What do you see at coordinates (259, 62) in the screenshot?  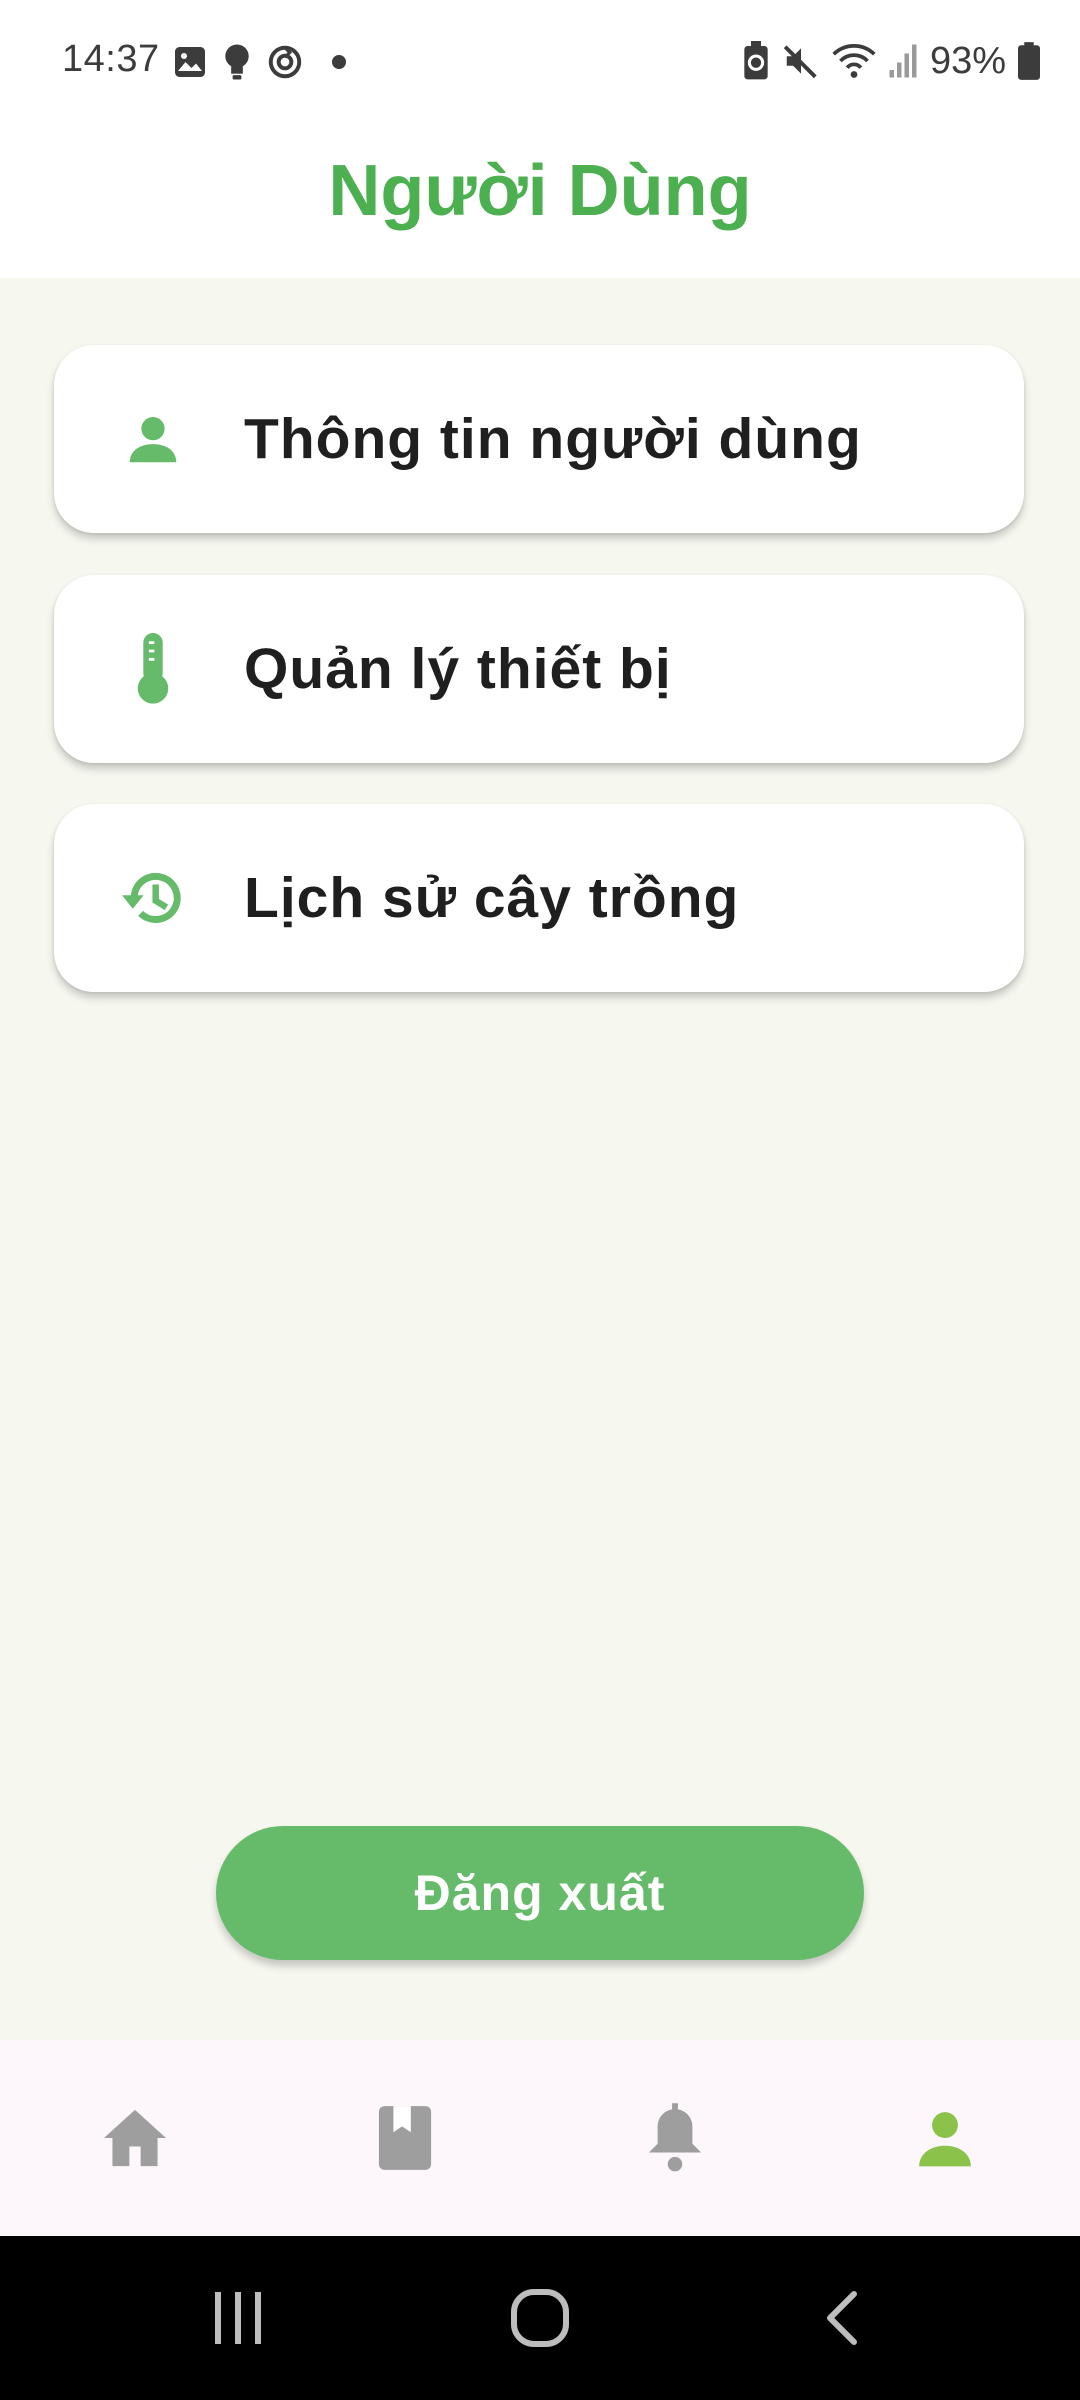 I see `status-left-icons` at bounding box center [259, 62].